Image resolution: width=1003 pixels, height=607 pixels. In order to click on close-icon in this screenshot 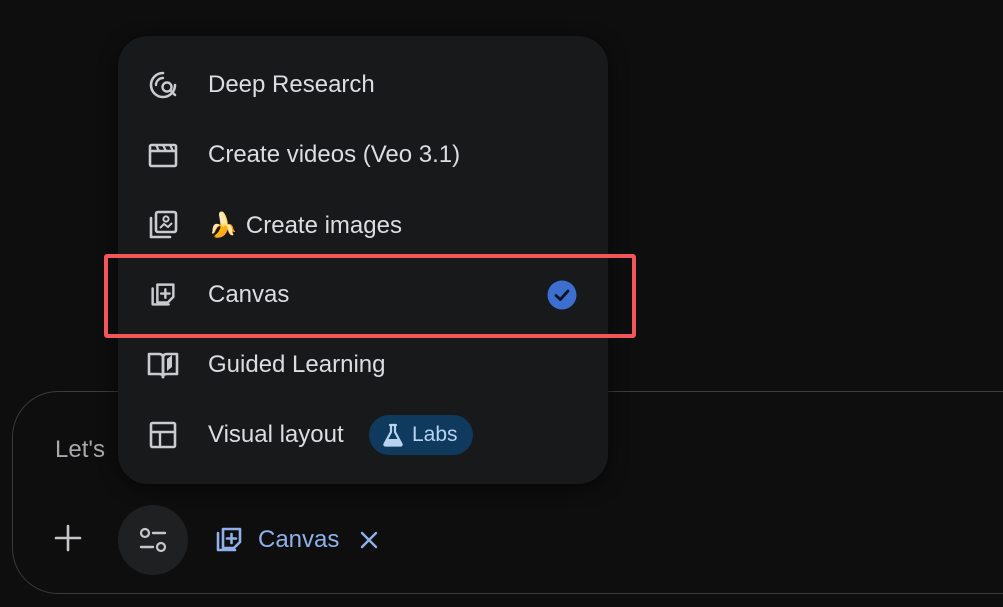, I will do `click(369, 540)`.